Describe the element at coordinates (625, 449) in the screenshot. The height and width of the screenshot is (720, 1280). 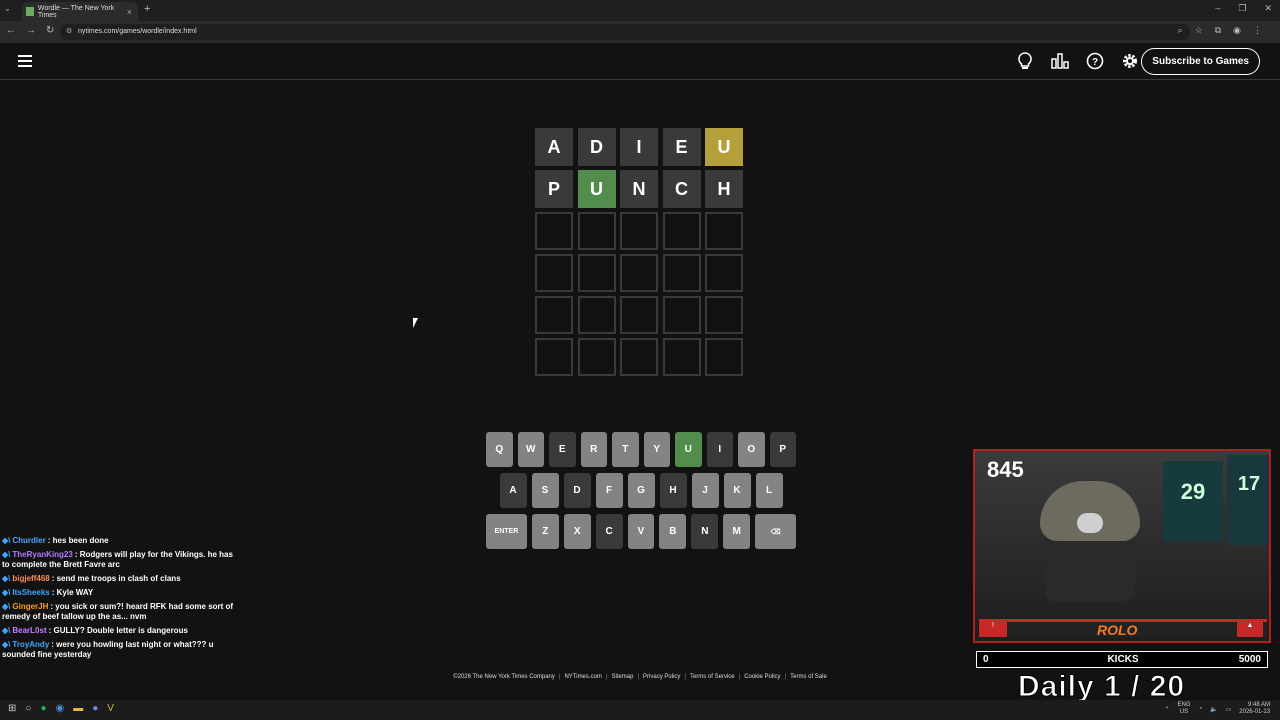
I see `key-t: T` at that location.